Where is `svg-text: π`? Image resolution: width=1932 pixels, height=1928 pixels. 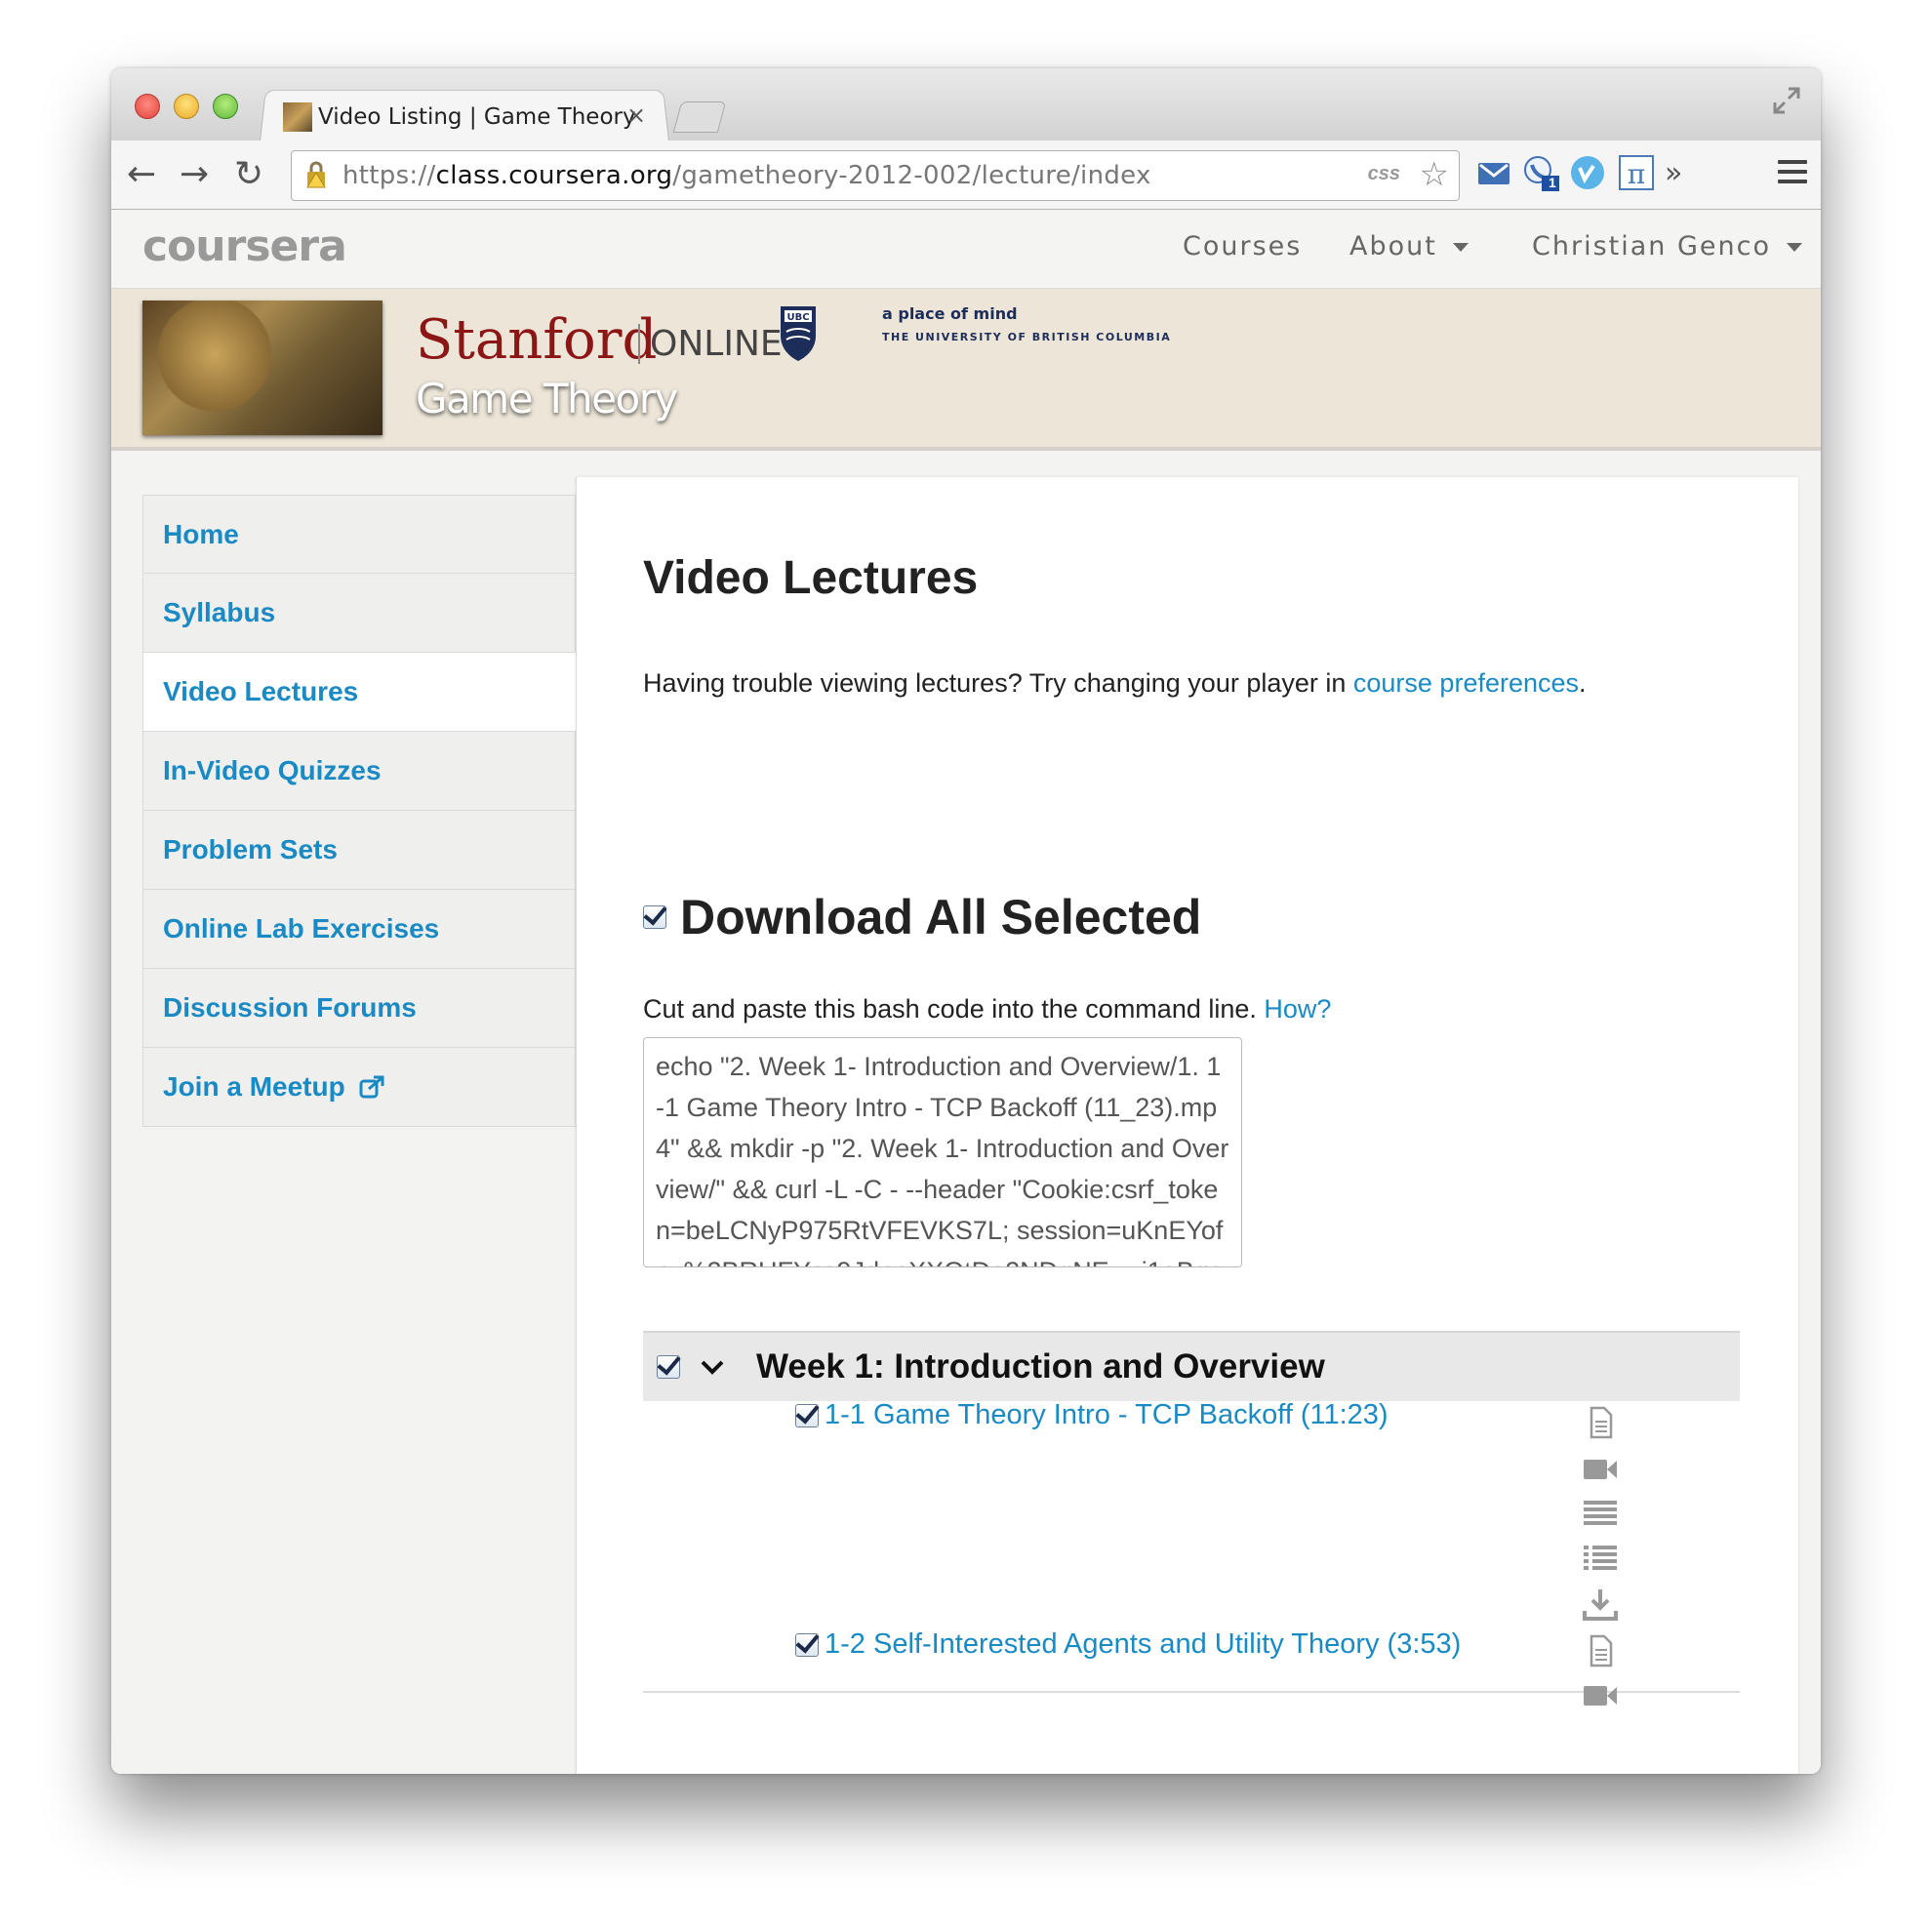
svg-text: π is located at coordinates (1636, 174).